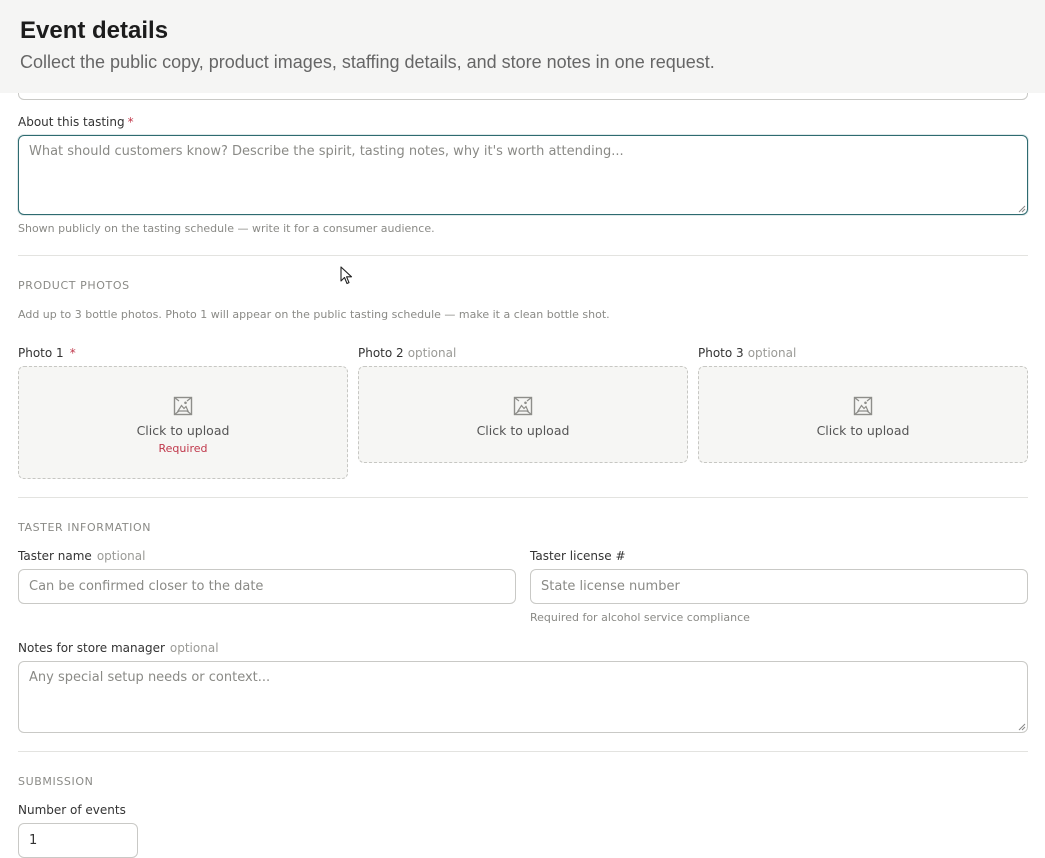 The image size is (1045, 858). I want to click on taster-license-input, so click(779, 586).